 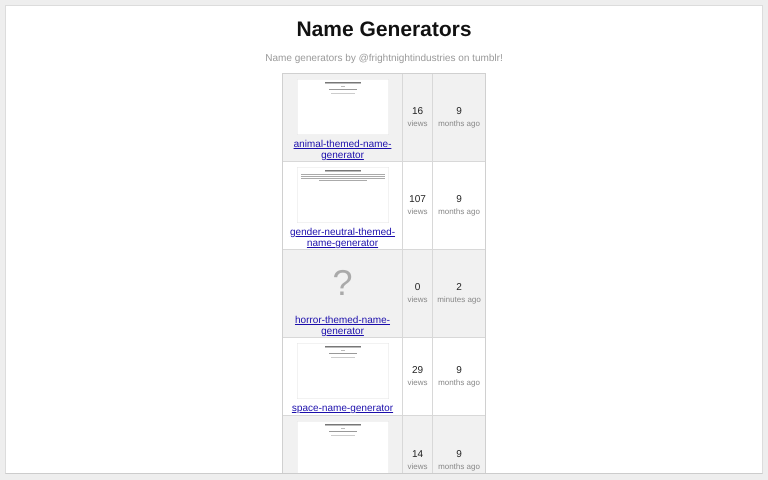 What do you see at coordinates (342, 238) in the screenshot?
I see `generator-link: gender-neutral-themed-name-generator` at bounding box center [342, 238].